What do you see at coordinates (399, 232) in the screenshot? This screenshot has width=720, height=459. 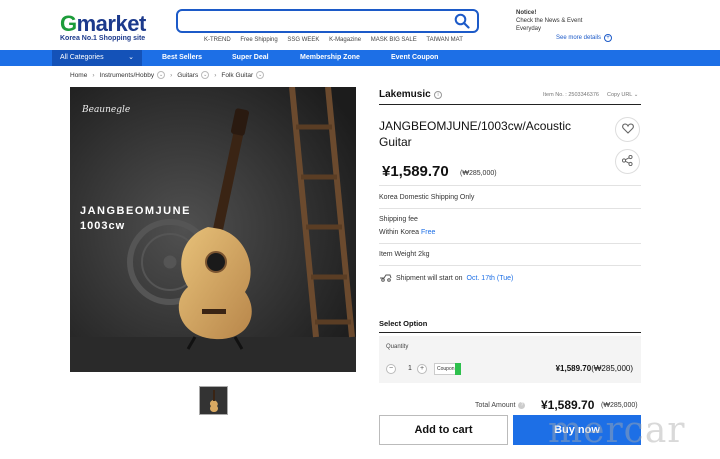 I see `shipping-within: Within Korea` at bounding box center [399, 232].